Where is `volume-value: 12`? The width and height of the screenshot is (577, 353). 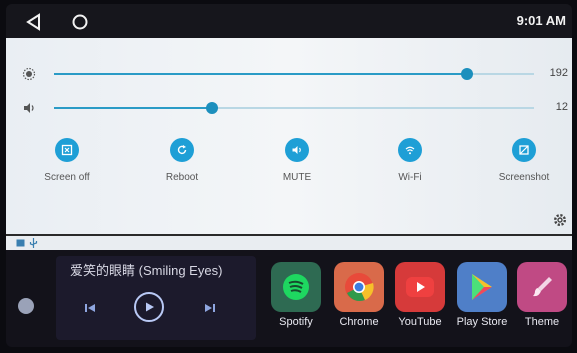 volume-value: 12 is located at coordinates (561, 107).